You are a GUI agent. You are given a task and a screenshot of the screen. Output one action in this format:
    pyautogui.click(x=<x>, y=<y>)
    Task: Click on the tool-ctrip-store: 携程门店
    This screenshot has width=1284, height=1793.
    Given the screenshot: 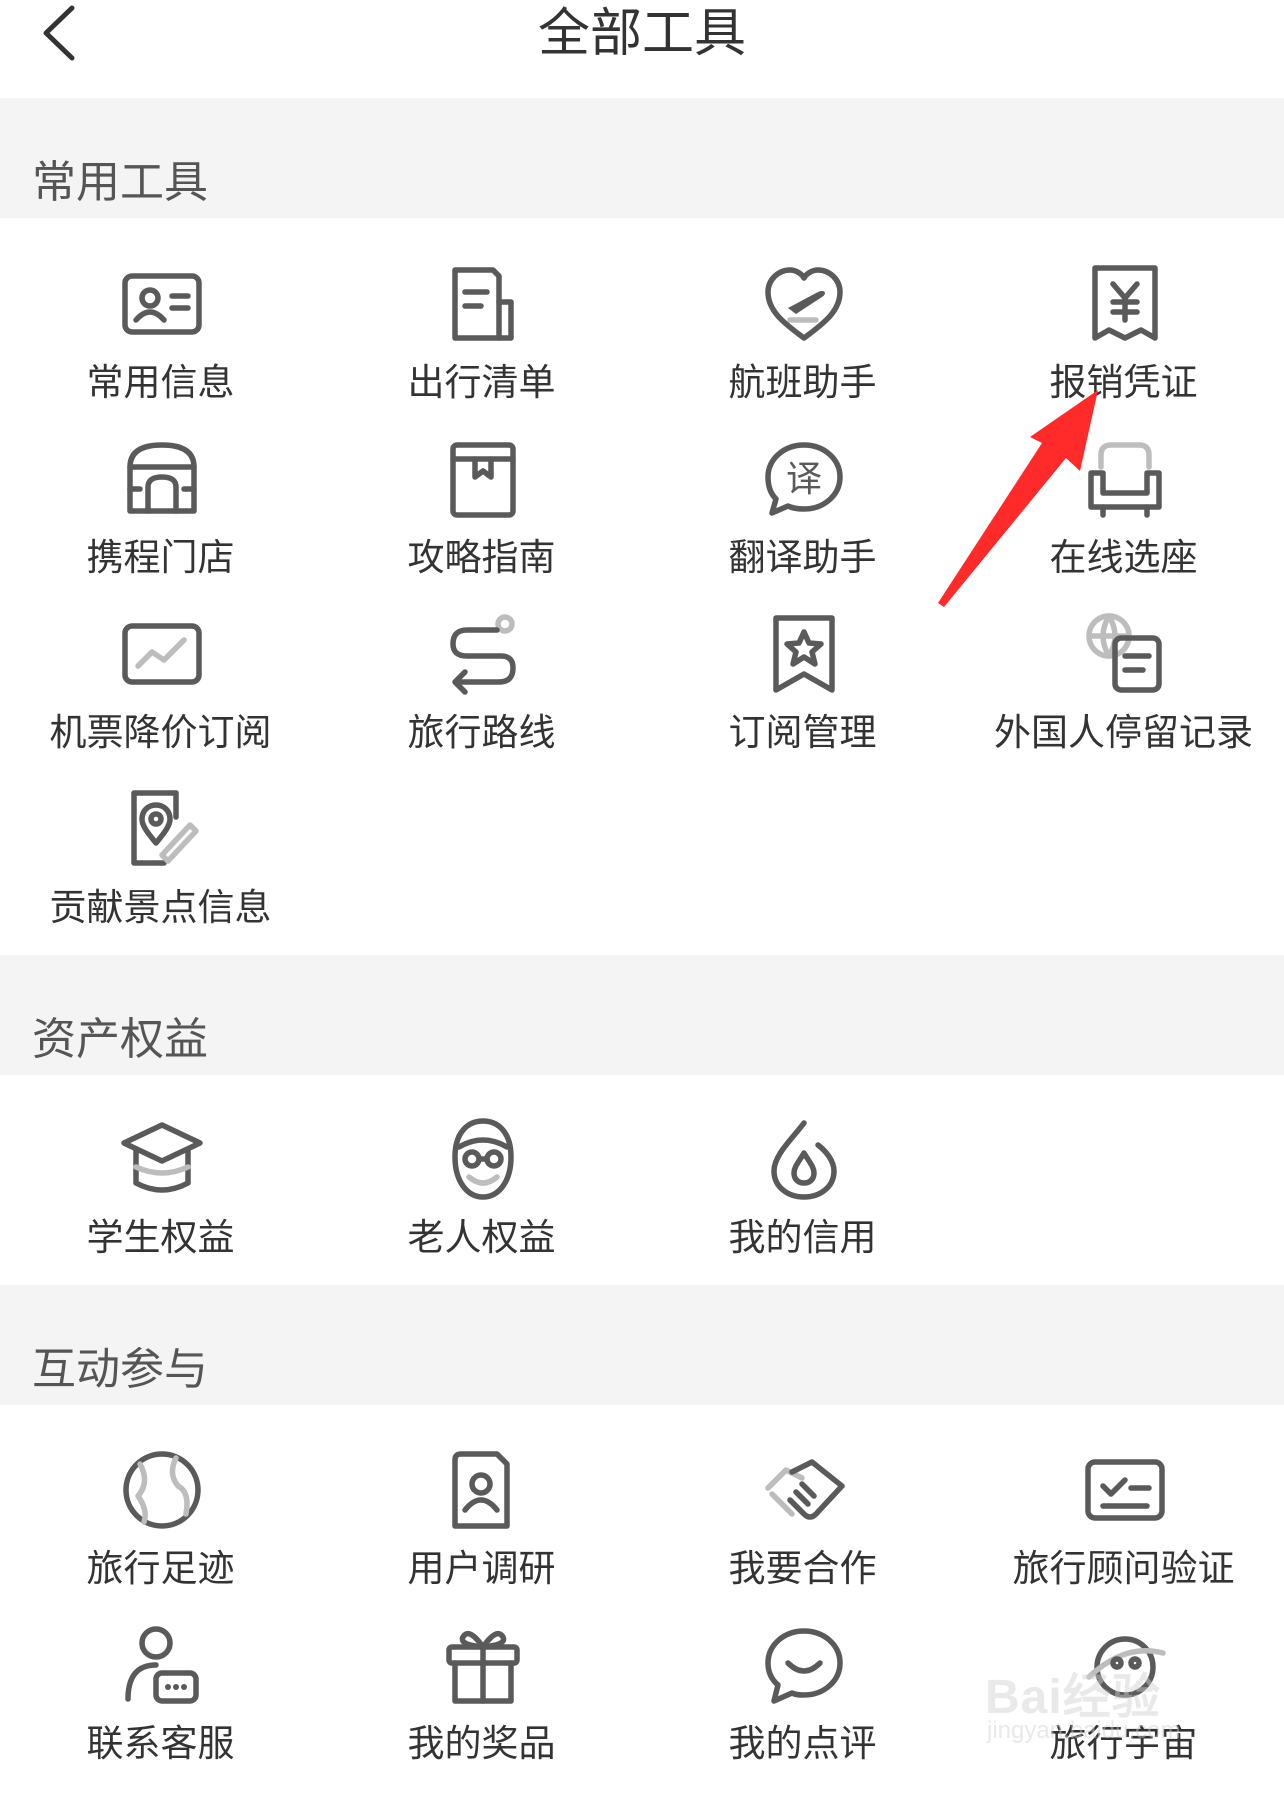 What is the action you would take?
    pyautogui.click(x=160, y=522)
    